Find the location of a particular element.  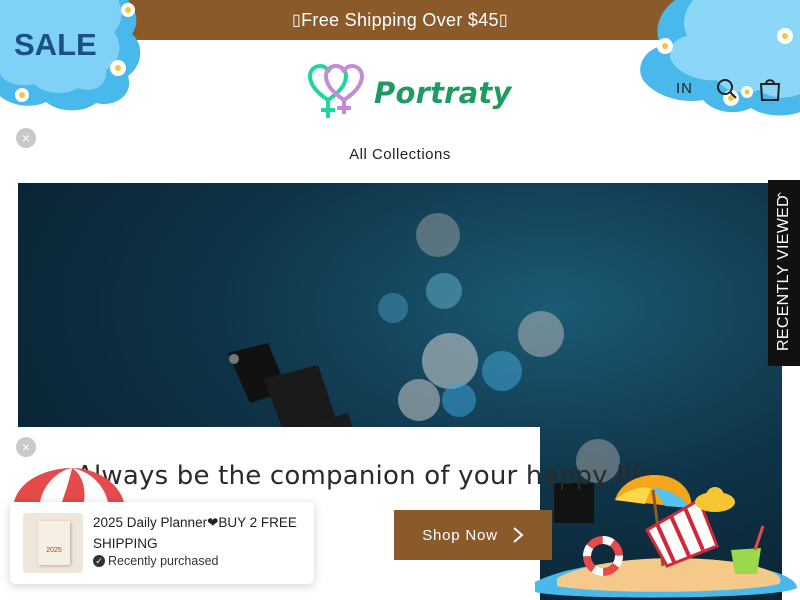

planner-book-image: 2025 is located at coordinates (54, 543).